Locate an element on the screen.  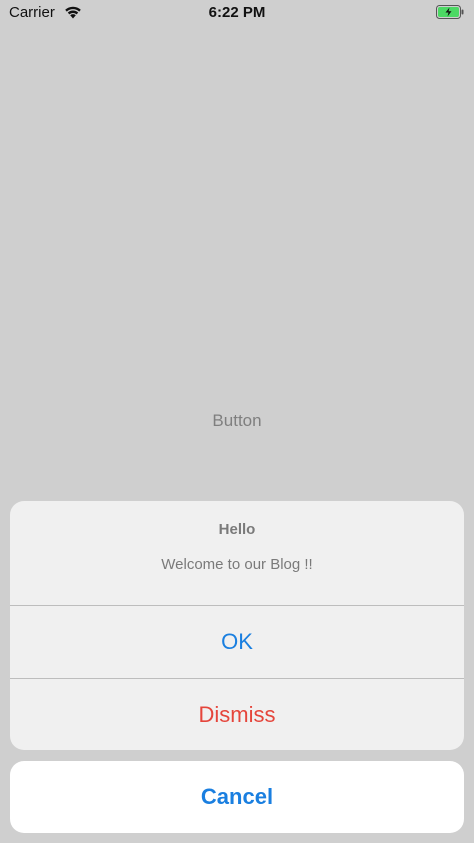
battery-charging-icon is located at coordinates (450, 12).